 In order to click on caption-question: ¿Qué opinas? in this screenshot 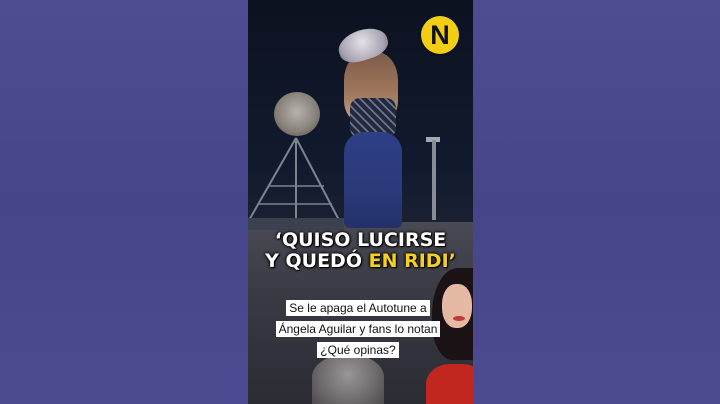, I will do `click(358, 350)`.